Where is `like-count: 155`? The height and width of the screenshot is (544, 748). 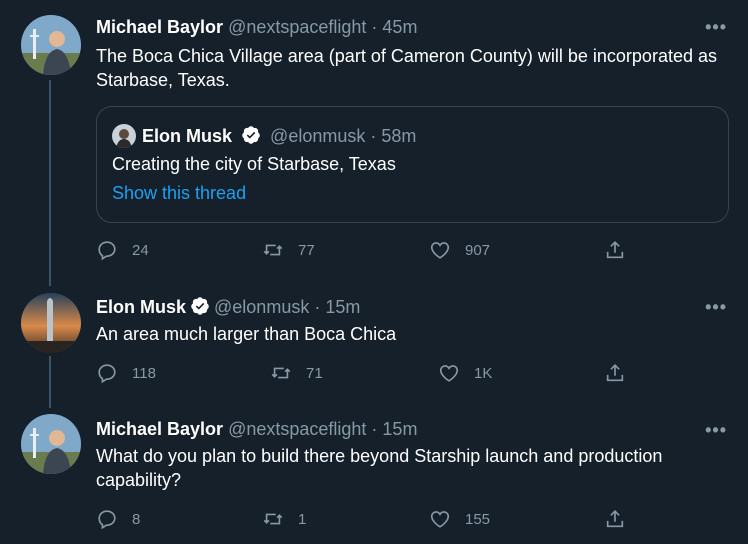
like-count: 155 is located at coordinates (478, 519).